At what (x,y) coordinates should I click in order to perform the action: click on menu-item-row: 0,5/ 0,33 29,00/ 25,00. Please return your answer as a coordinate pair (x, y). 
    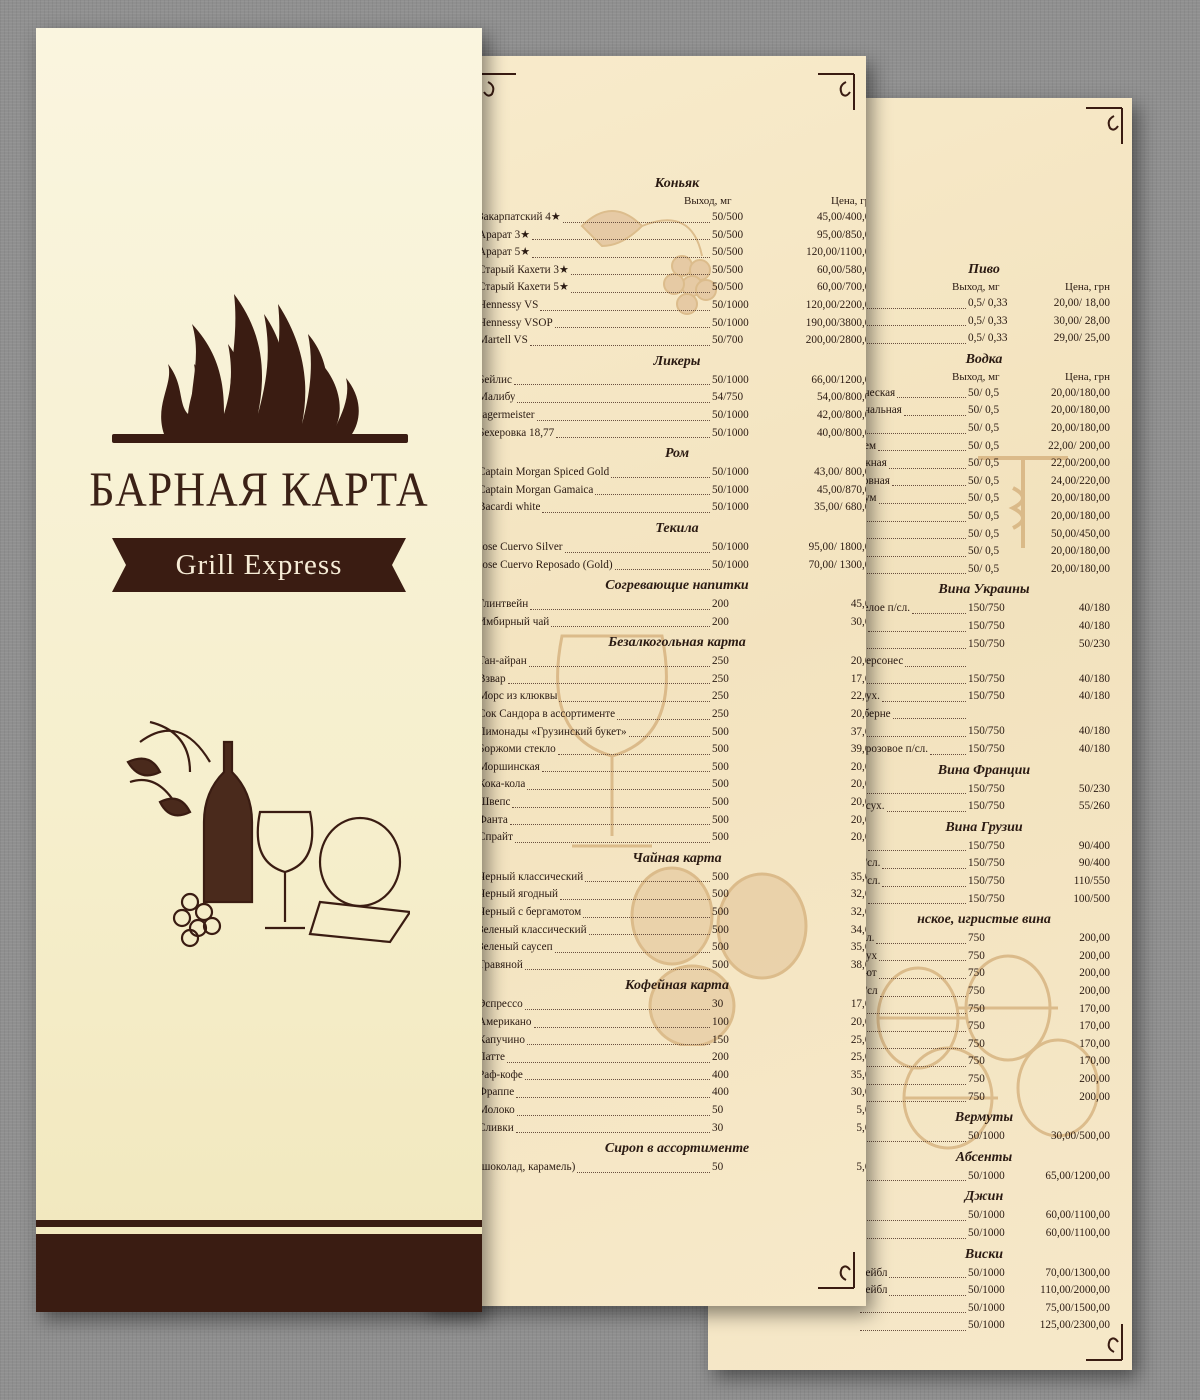
    Looking at the image, I should click on (984, 339).